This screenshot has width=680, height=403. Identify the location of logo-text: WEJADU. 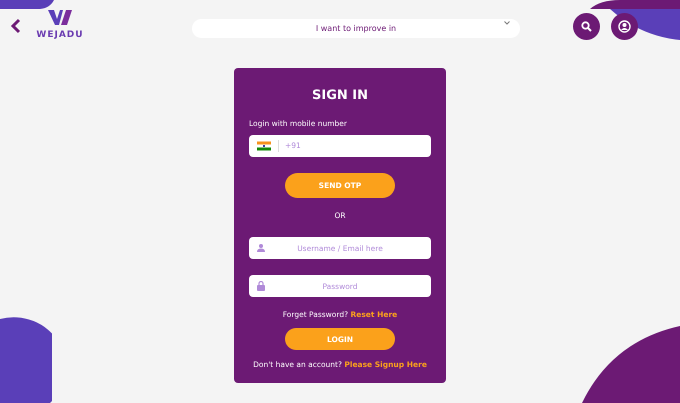
(60, 35).